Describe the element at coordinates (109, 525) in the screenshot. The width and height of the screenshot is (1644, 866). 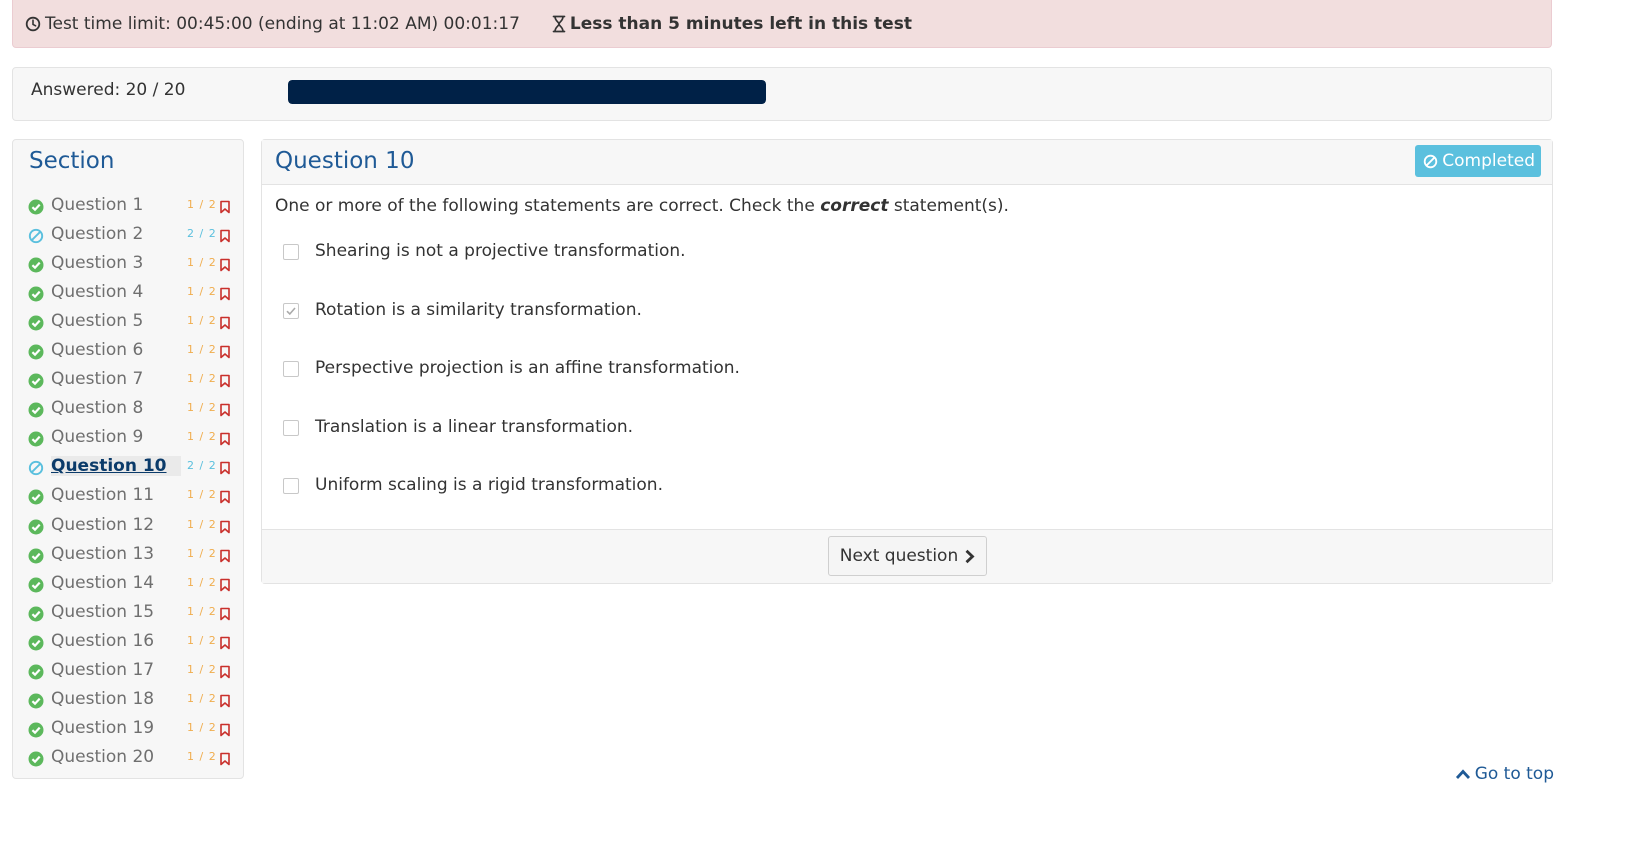
I see `question-link: Question 12` at that location.